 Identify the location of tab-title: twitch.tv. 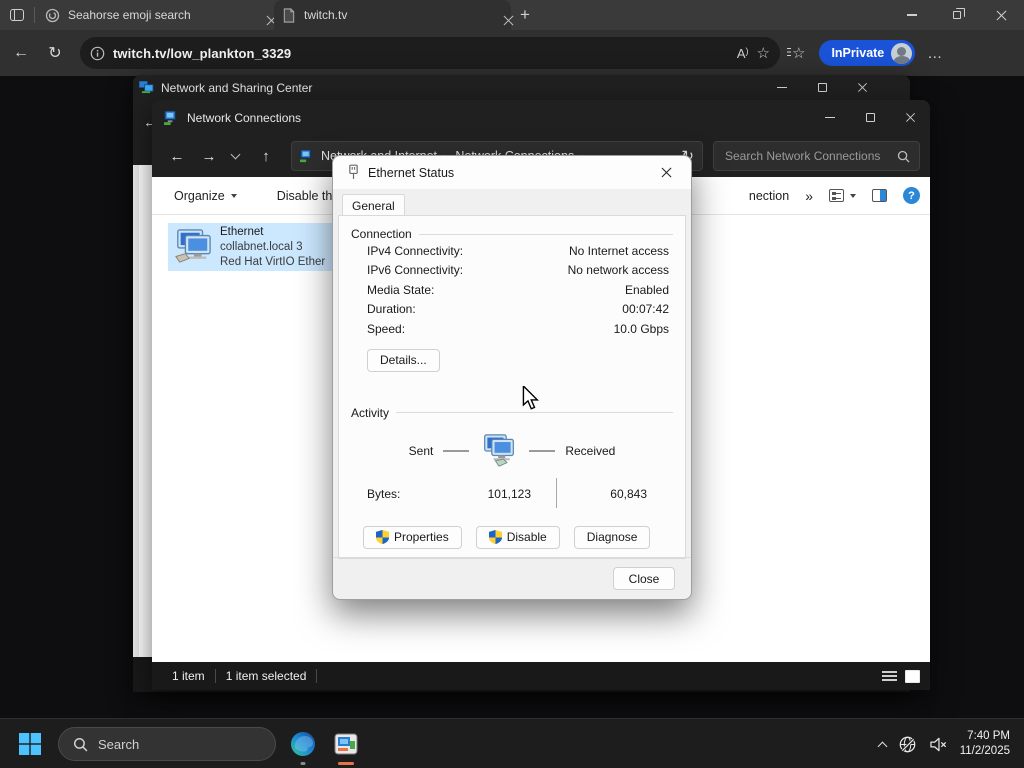
(326, 15).